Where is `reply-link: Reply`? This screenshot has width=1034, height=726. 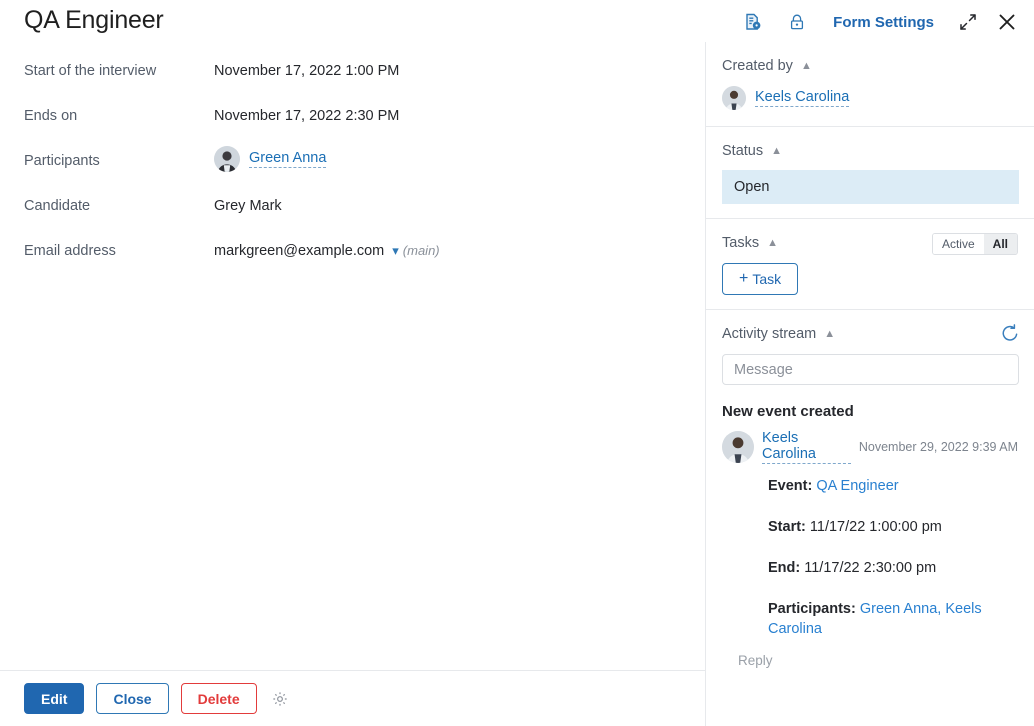 reply-link: Reply is located at coordinates (878, 660).